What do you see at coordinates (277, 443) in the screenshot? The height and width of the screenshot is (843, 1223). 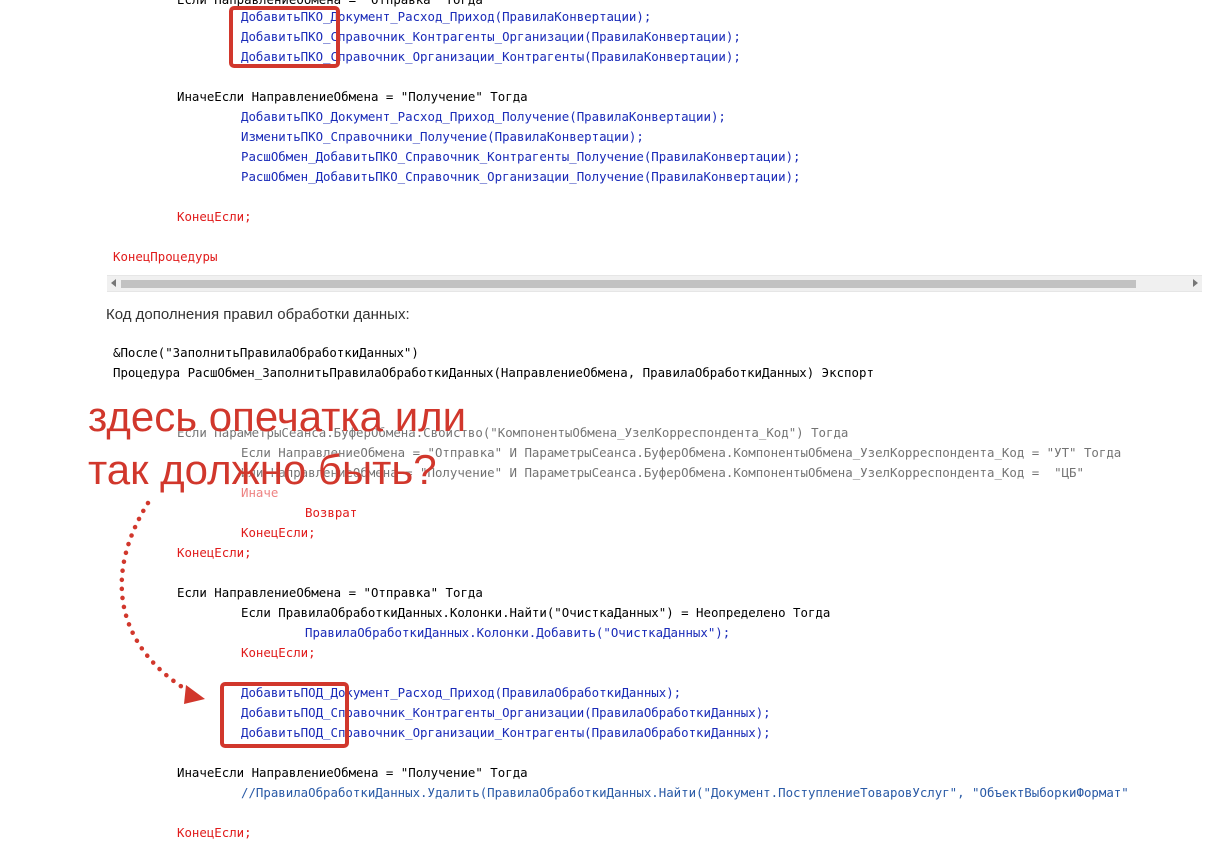 I see `annotation-note: здесь опечатка или так должно быть?` at bounding box center [277, 443].